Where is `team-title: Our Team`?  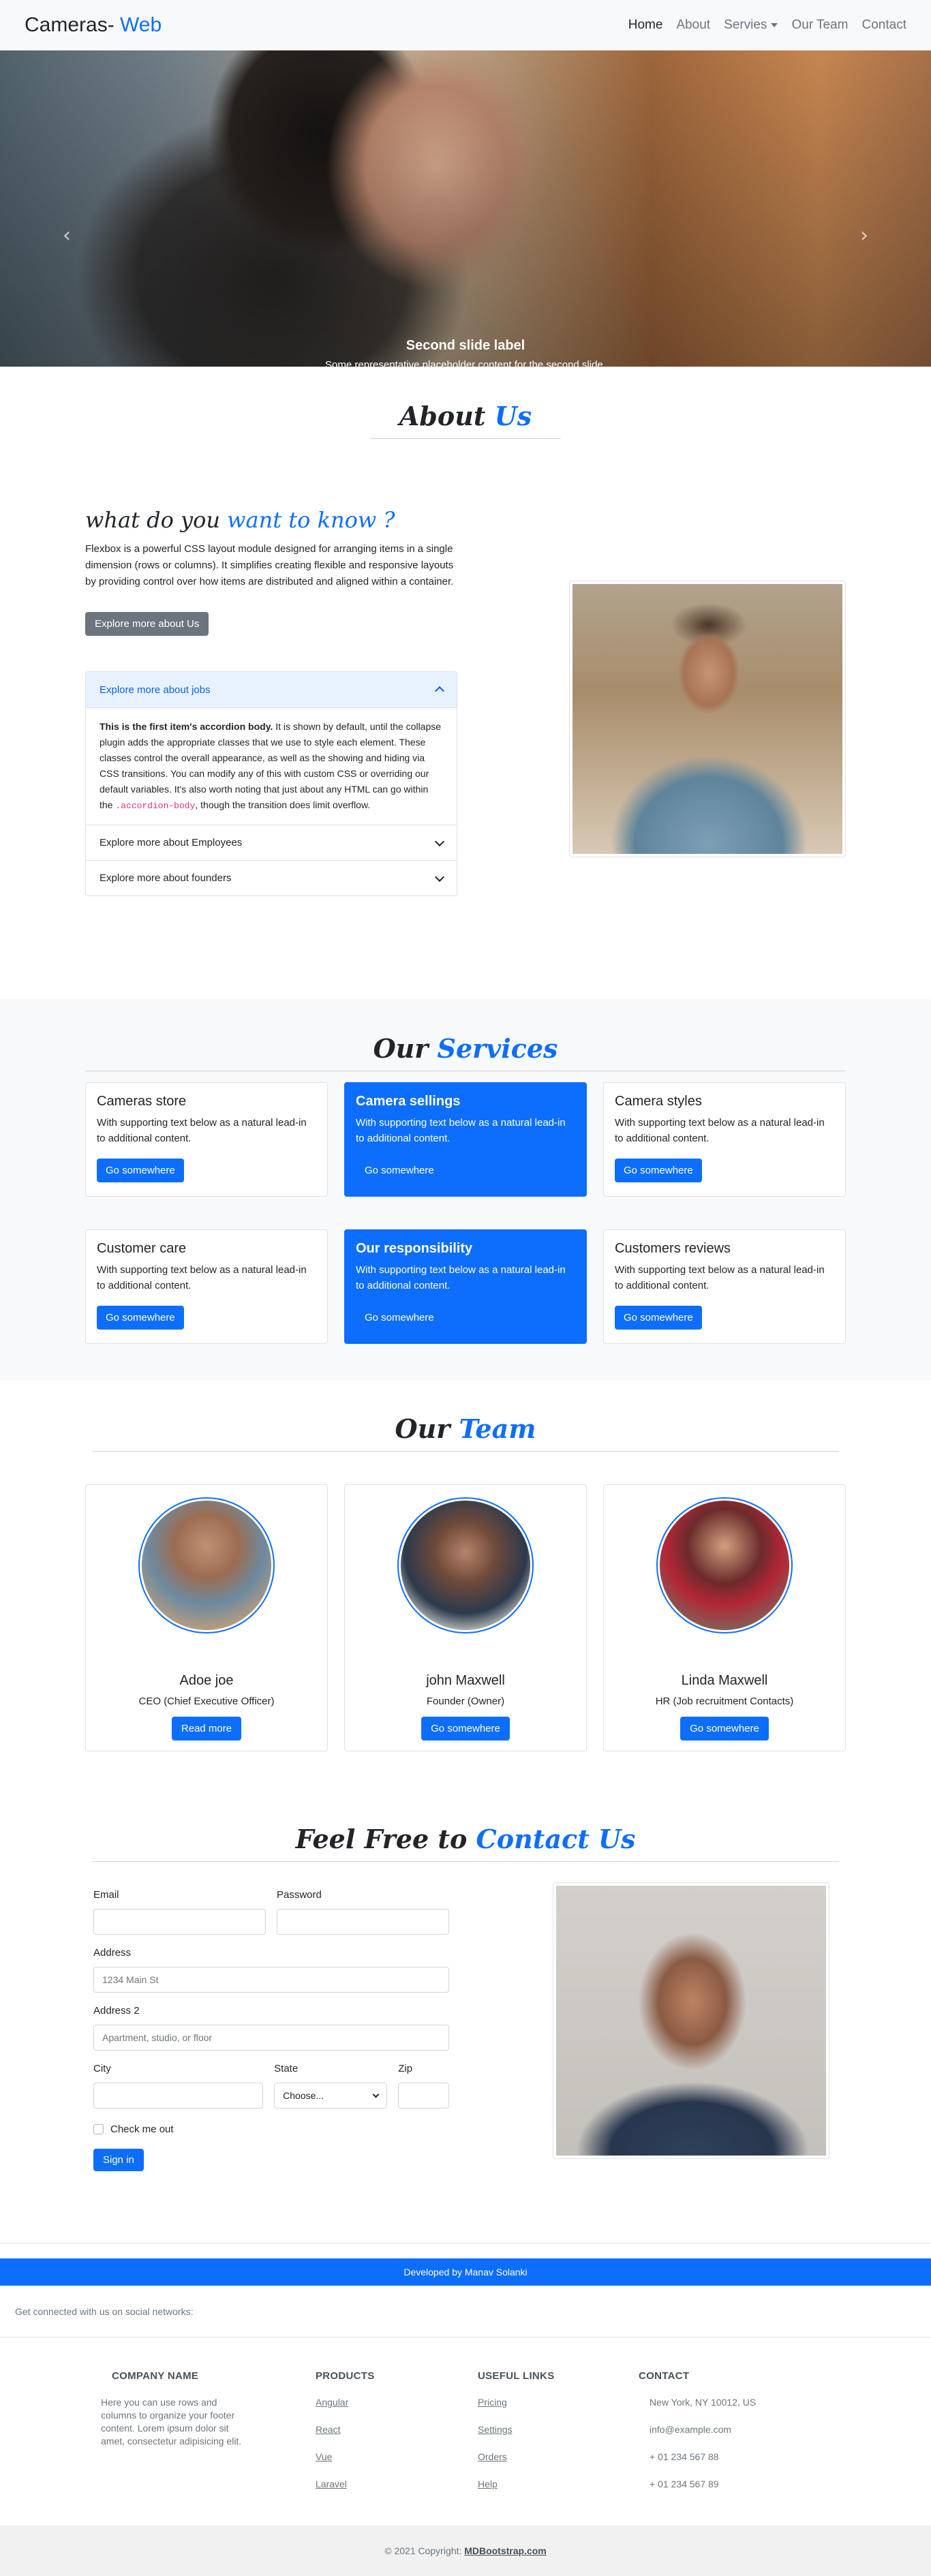 team-title: Our Team is located at coordinates (465, 1428).